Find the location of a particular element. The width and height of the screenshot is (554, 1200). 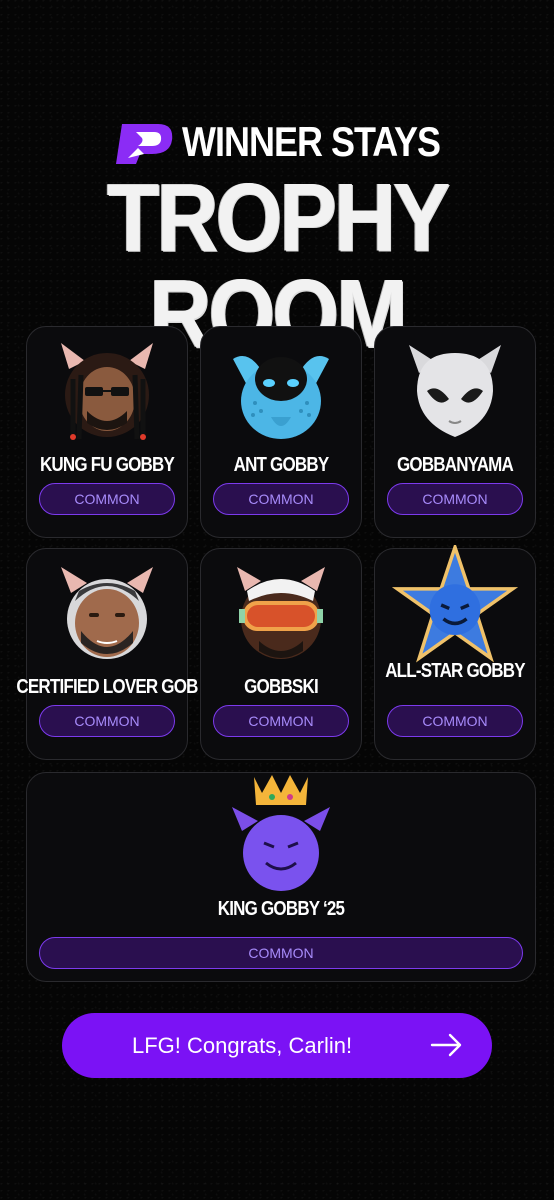

trophy-name: ALL-STAR GOBBY is located at coordinates (455, 670).